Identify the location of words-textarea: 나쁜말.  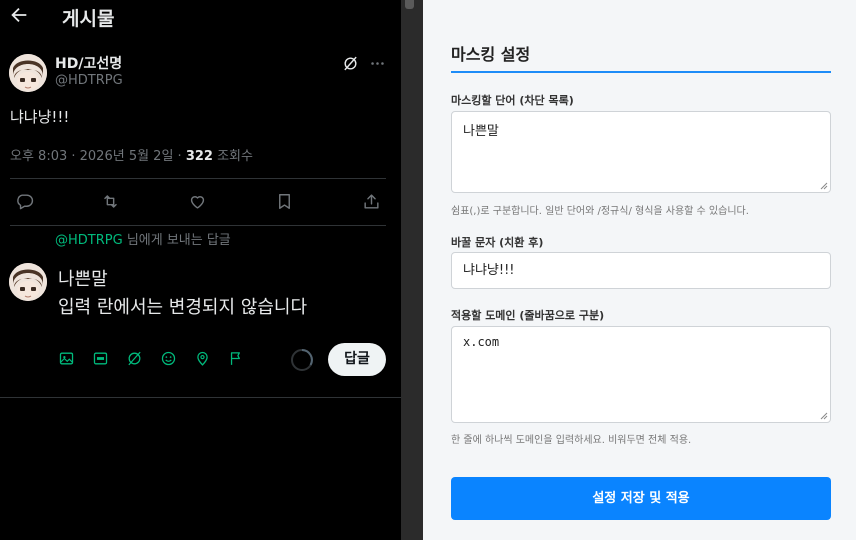
(641, 152).